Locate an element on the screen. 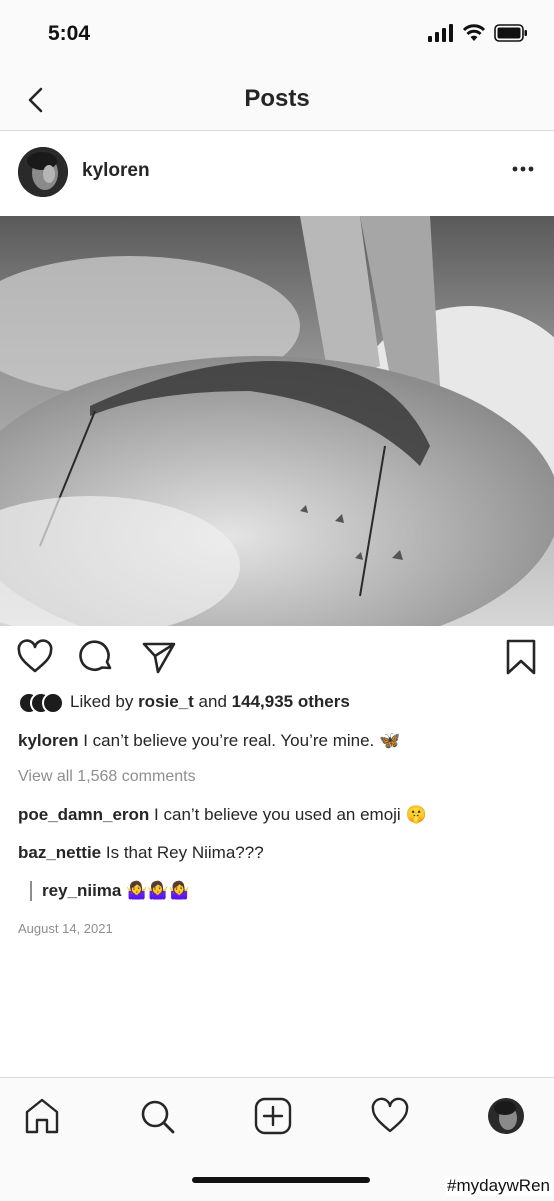 The width and height of the screenshot is (554, 1201). new-post-icon is located at coordinates (273, 1116).